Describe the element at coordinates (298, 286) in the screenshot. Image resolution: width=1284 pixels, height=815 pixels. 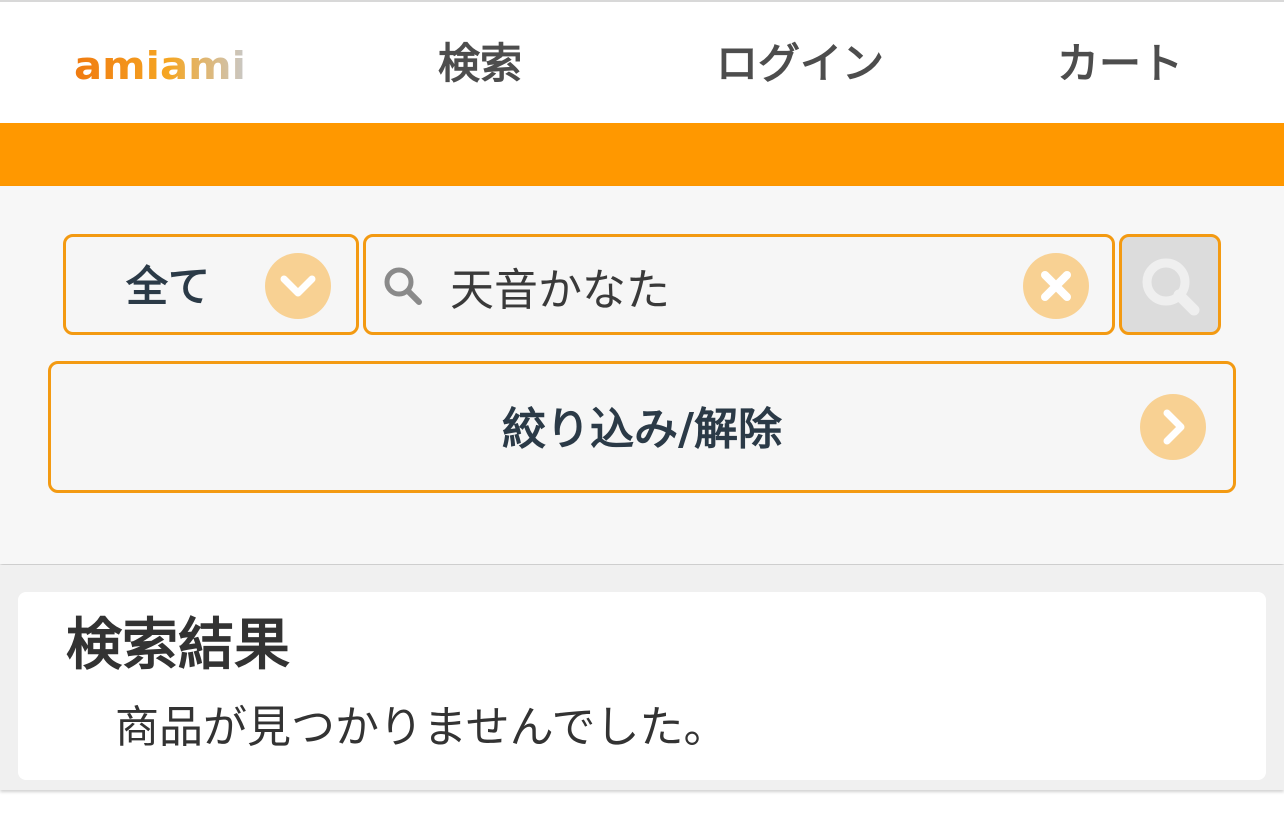
I see `chevron-down-icon` at that location.